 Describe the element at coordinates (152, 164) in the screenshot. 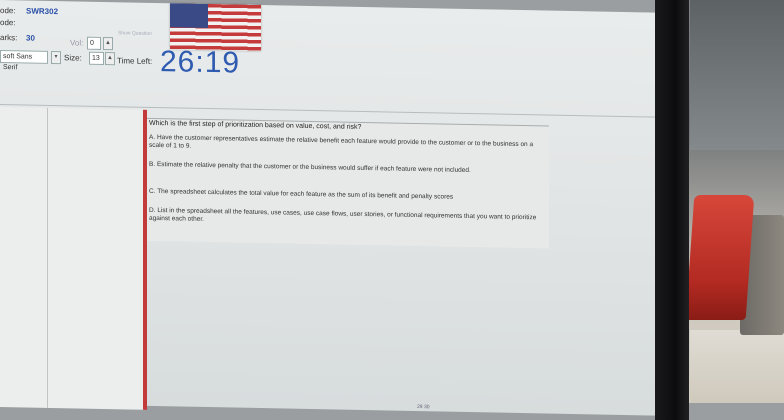

I see `option-letter: B.` at that location.